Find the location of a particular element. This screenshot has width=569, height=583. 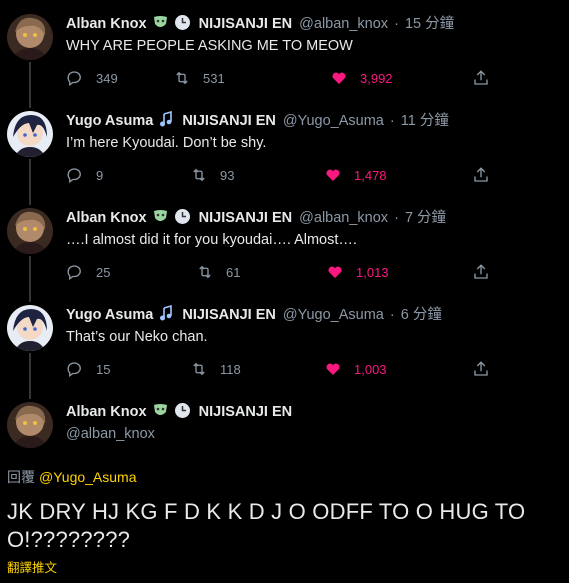

translate-link: 翻譯推文 is located at coordinates (32, 566).